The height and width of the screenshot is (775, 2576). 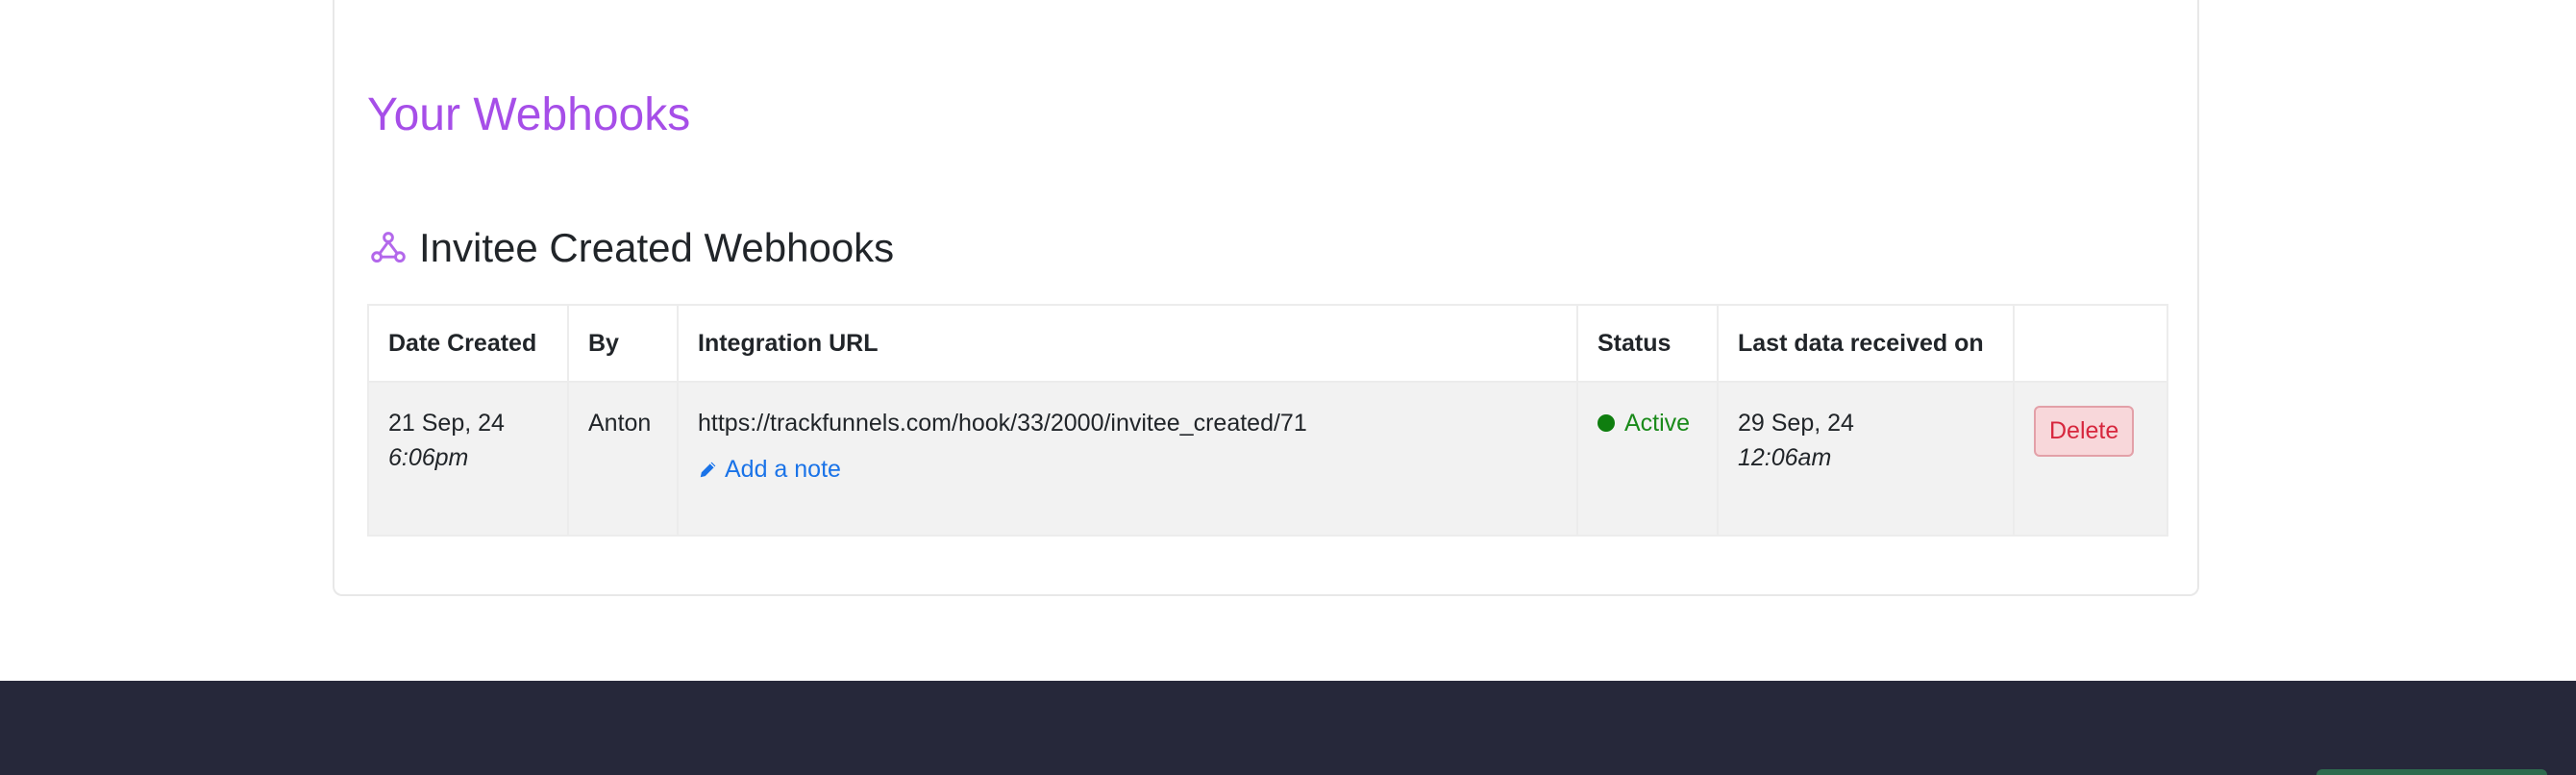 I want to click on column-header-status: Status, so click(x=1647, y=343).